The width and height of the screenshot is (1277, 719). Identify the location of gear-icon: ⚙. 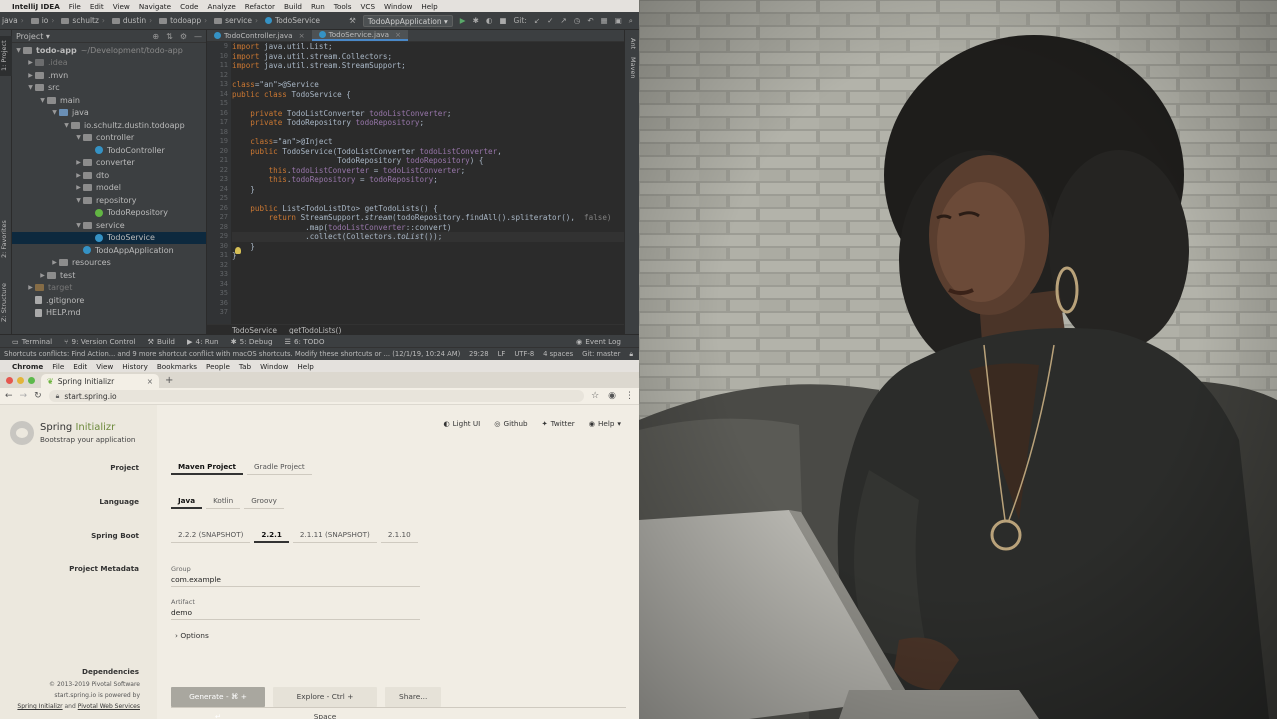
(183, 36).